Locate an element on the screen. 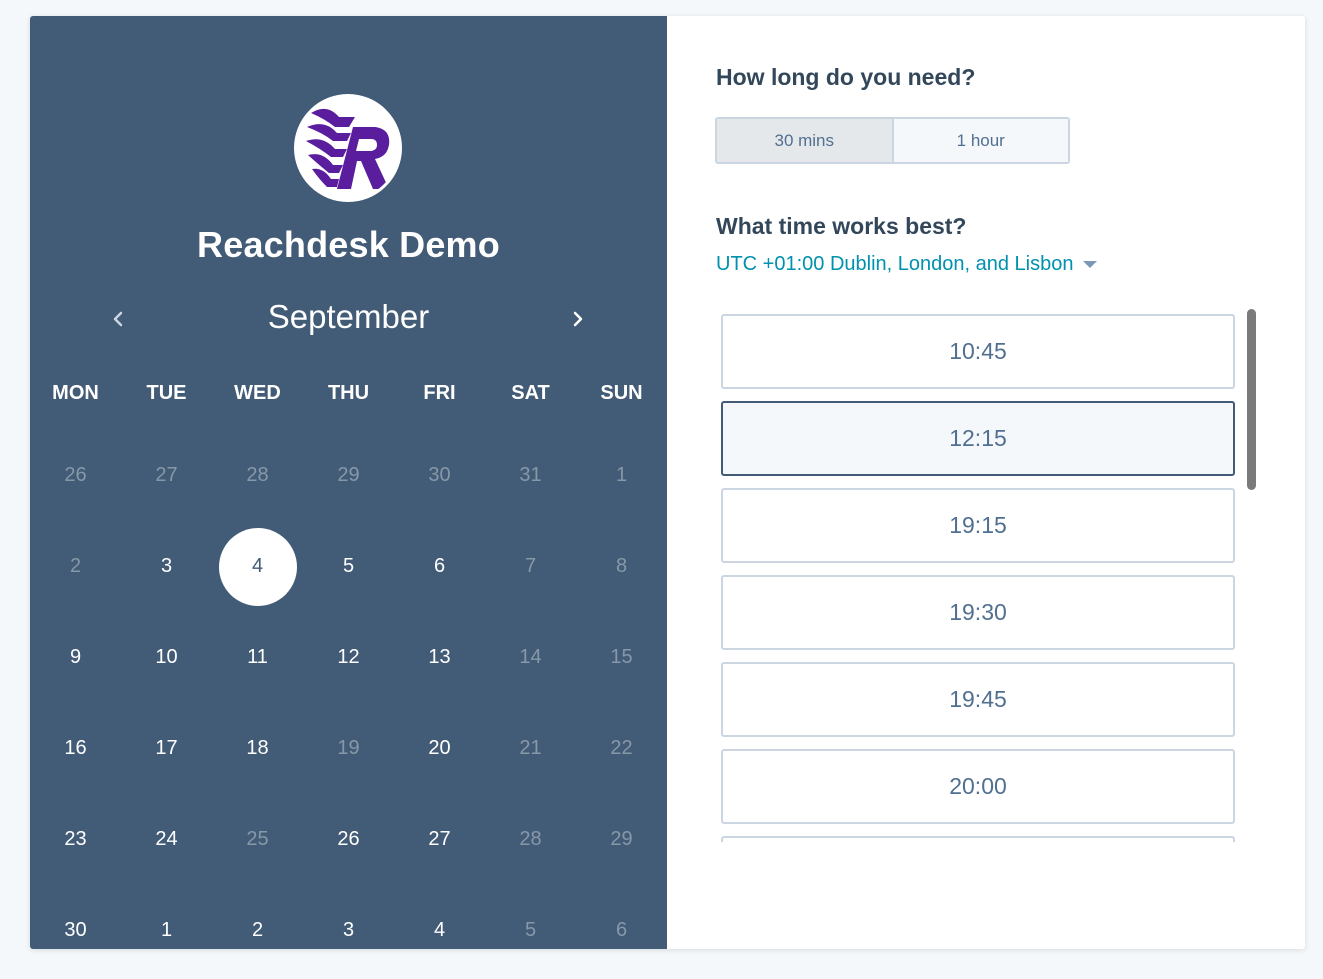 The height and width of the screenshot is (979, 1323). time-question: What time works best? is located at coordinates (841, 226).